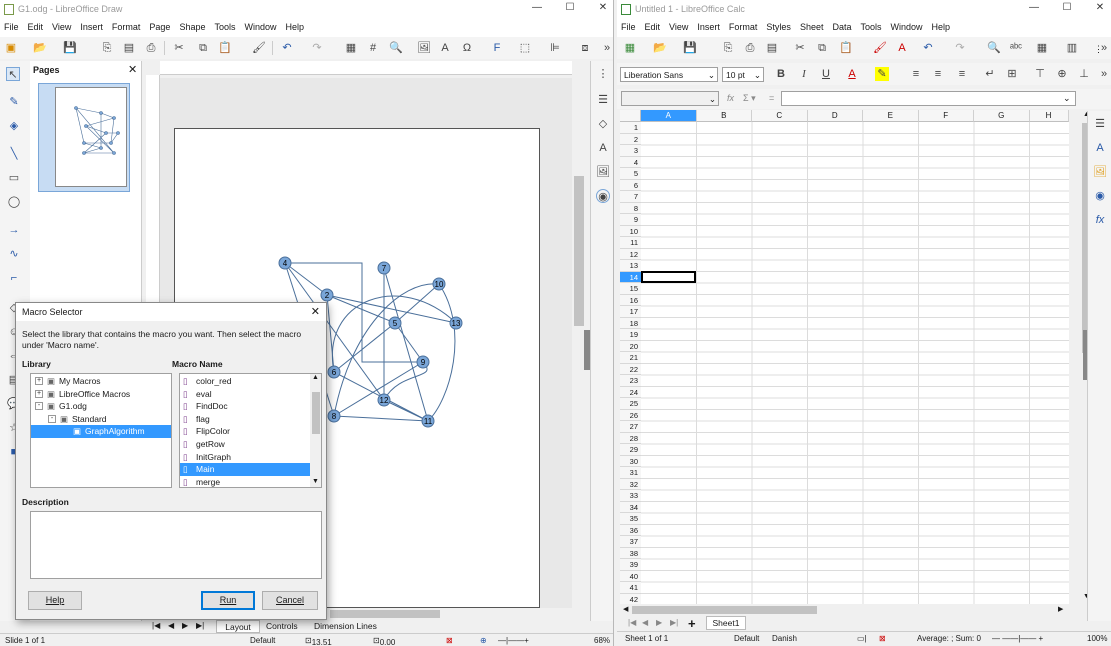 The height and width of the screenshot is (646, 1111). Describe the element at coordinates (772, 48) in the screenshot. I see `print-preview-icon: ▤` at that location.